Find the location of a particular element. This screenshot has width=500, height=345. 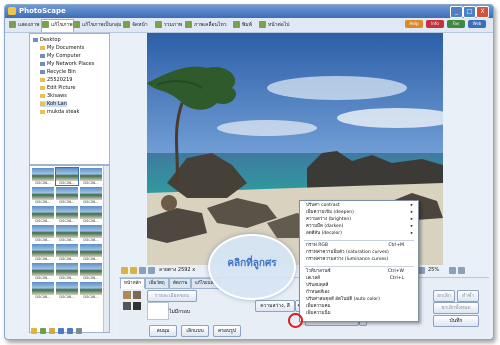

menu-item-decolor: ลดสีสัน (decolor) ▸ is located at coordinates (360, 234).